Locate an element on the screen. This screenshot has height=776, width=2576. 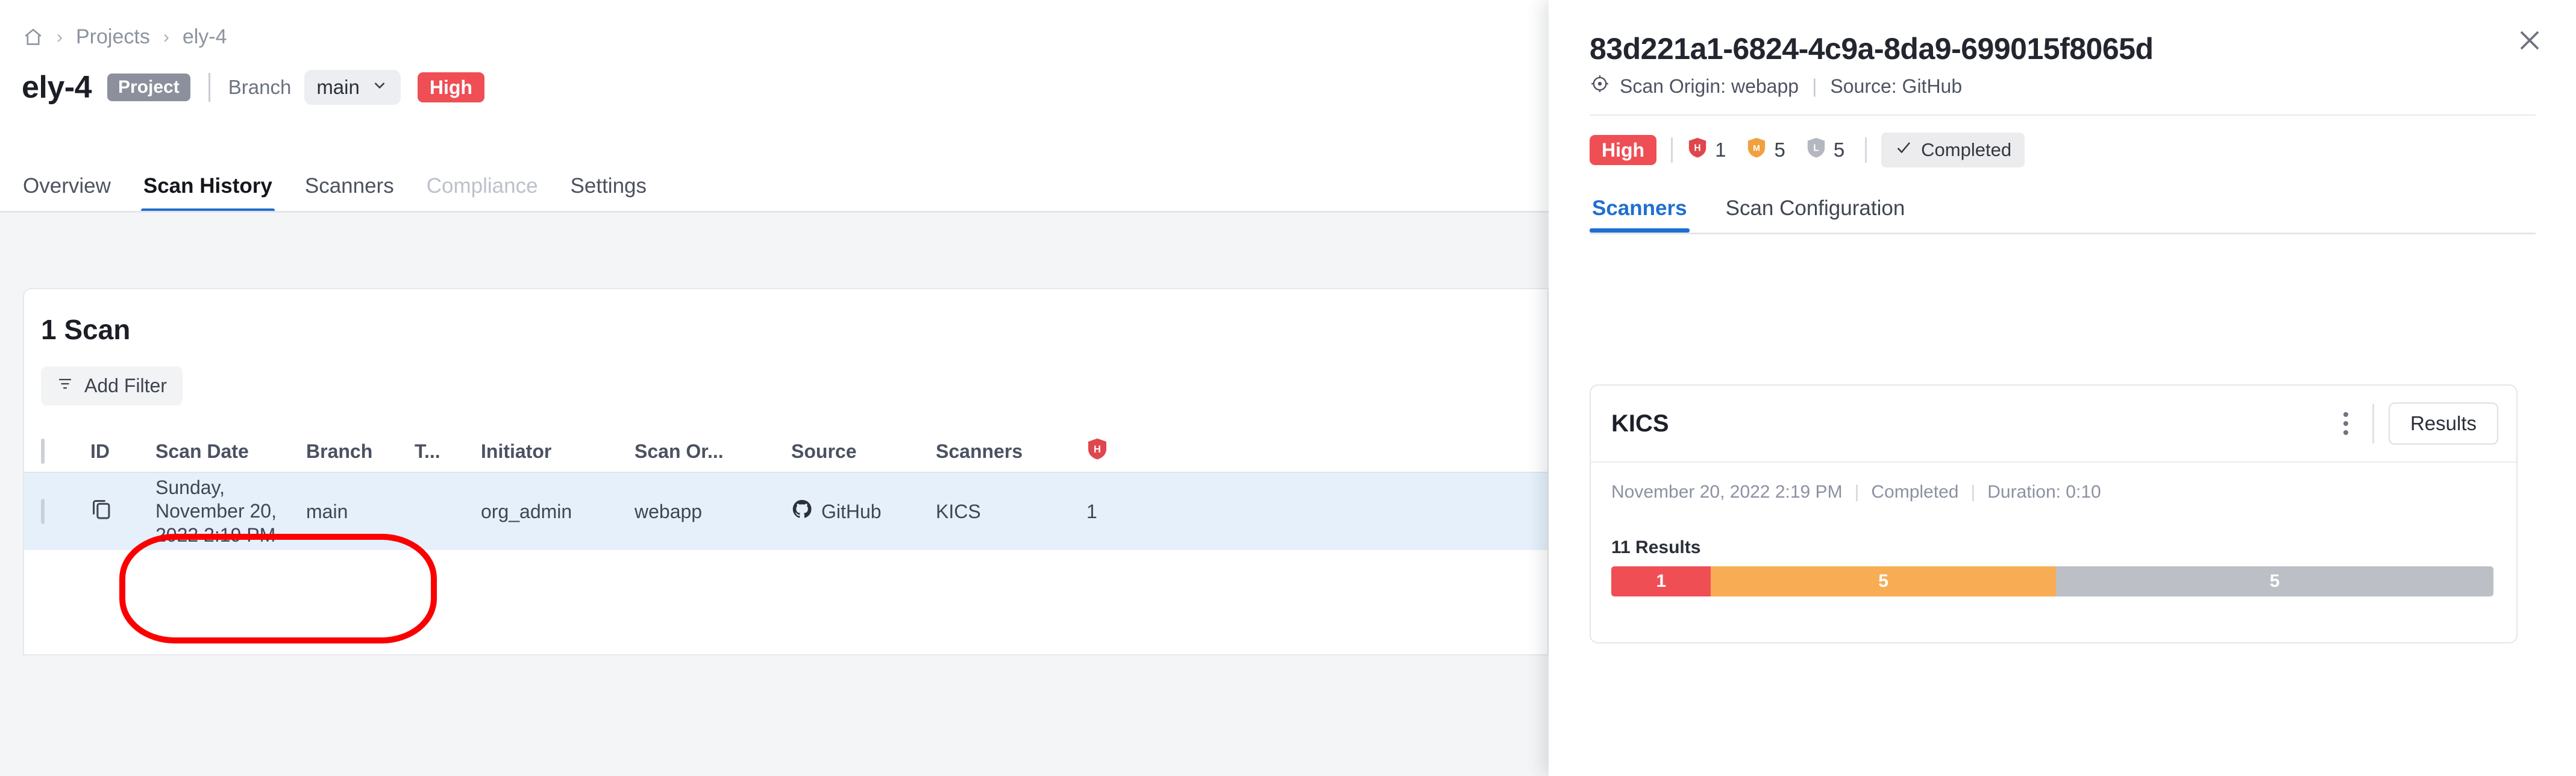
scanner-card-header: KICS Results is located at coordinates (2053, 425).